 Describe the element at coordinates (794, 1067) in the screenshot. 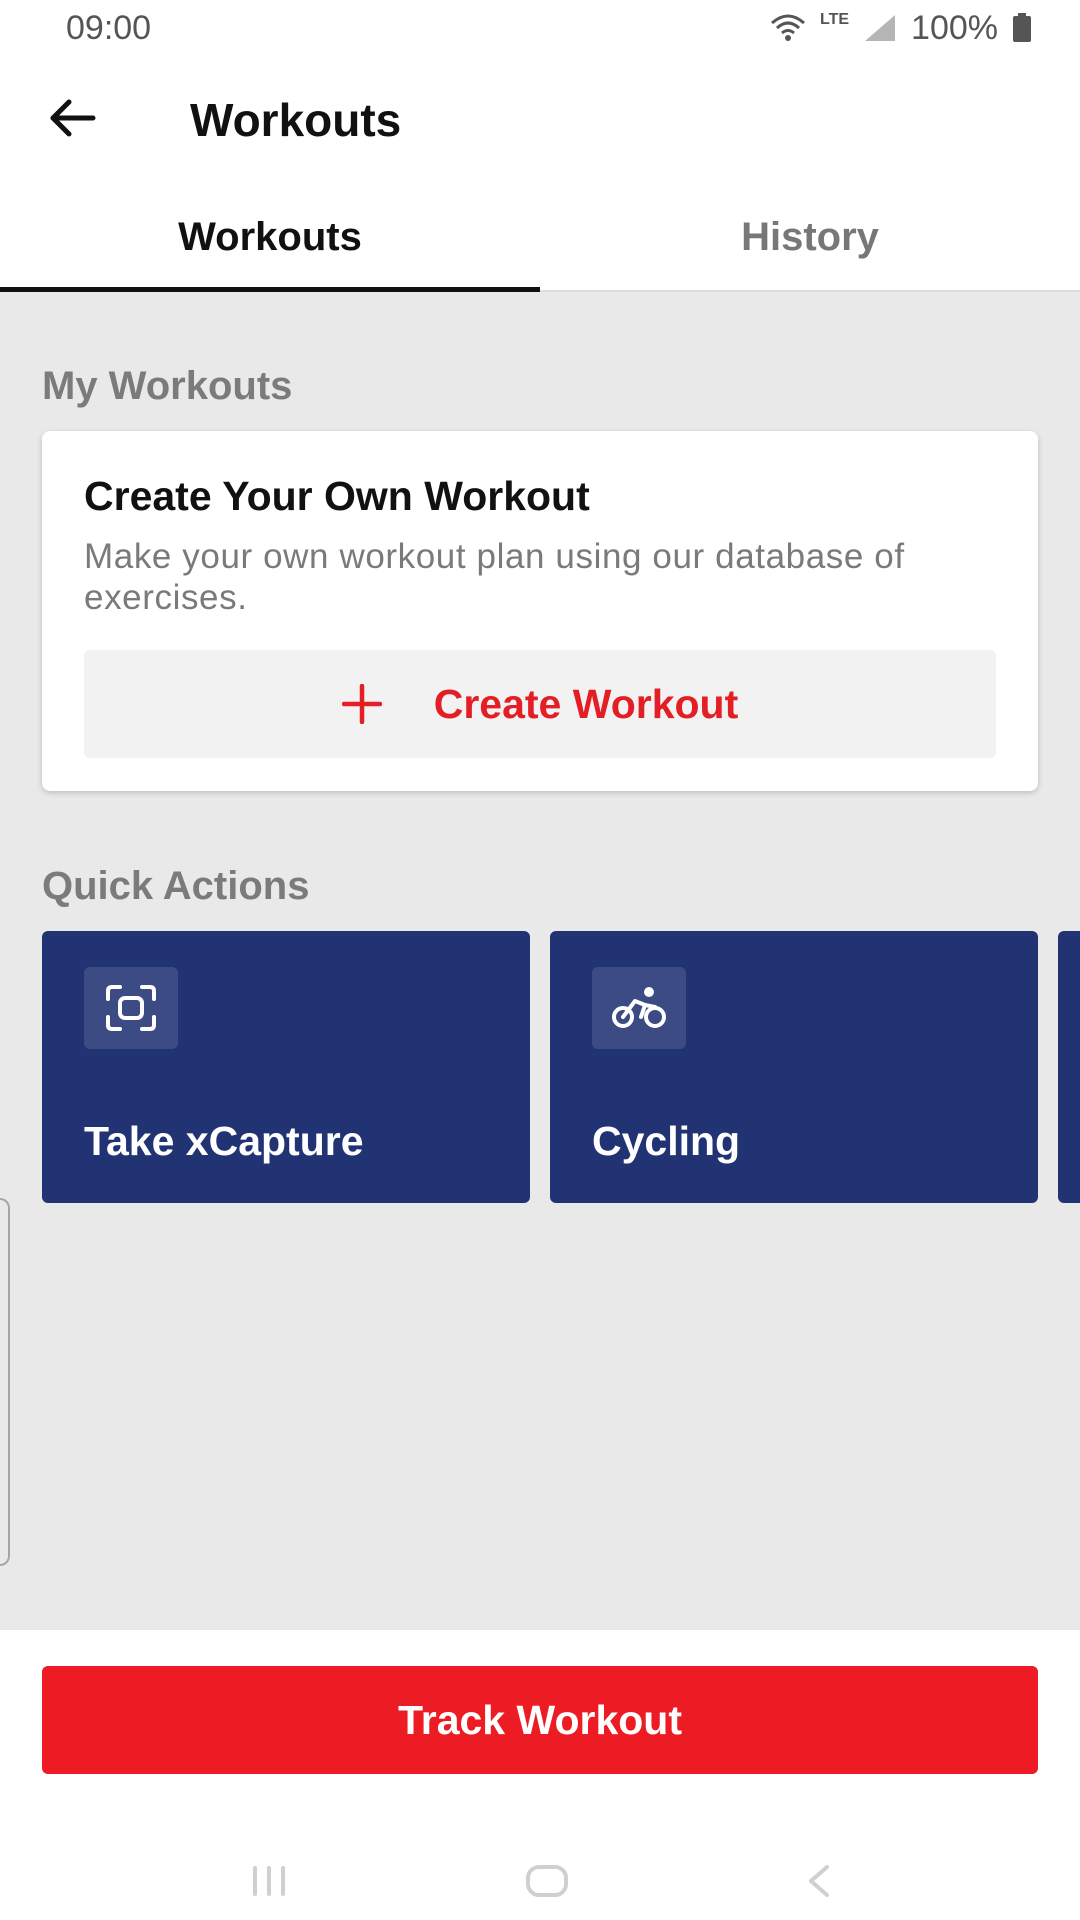

I see `quick-action-cycling: Cycling` at that location.